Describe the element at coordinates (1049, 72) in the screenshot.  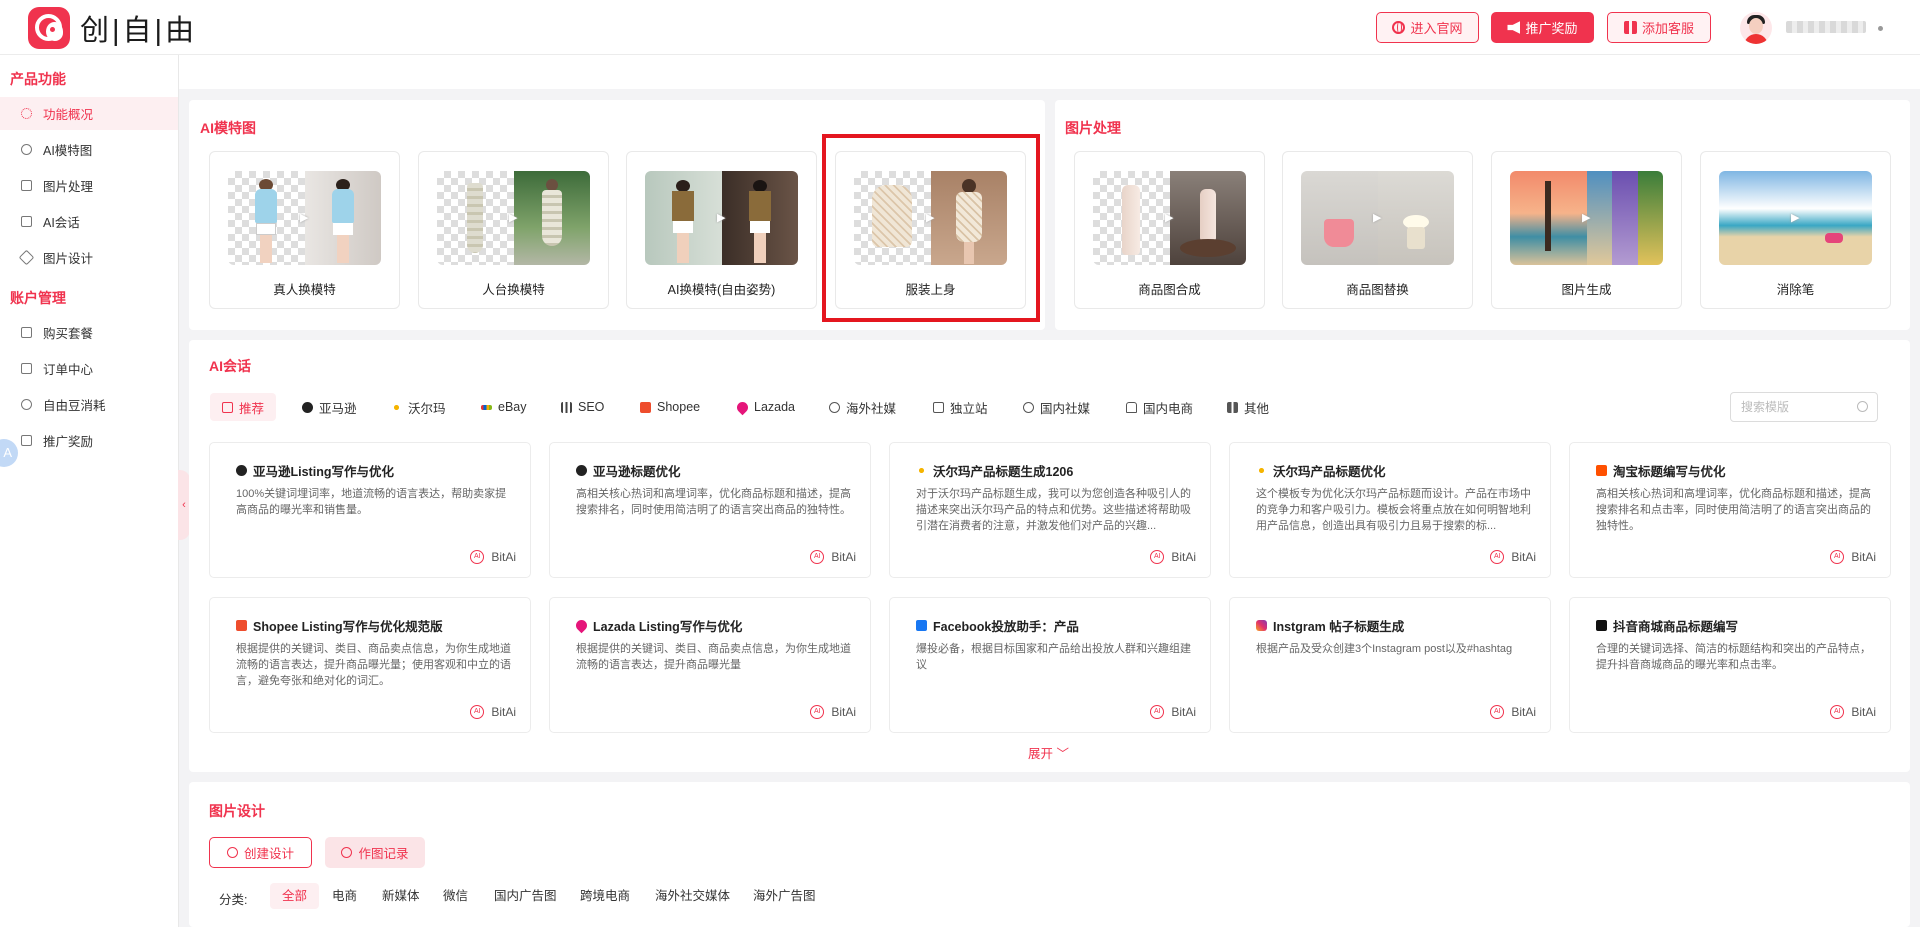
I see `content-top-strip` at that location.